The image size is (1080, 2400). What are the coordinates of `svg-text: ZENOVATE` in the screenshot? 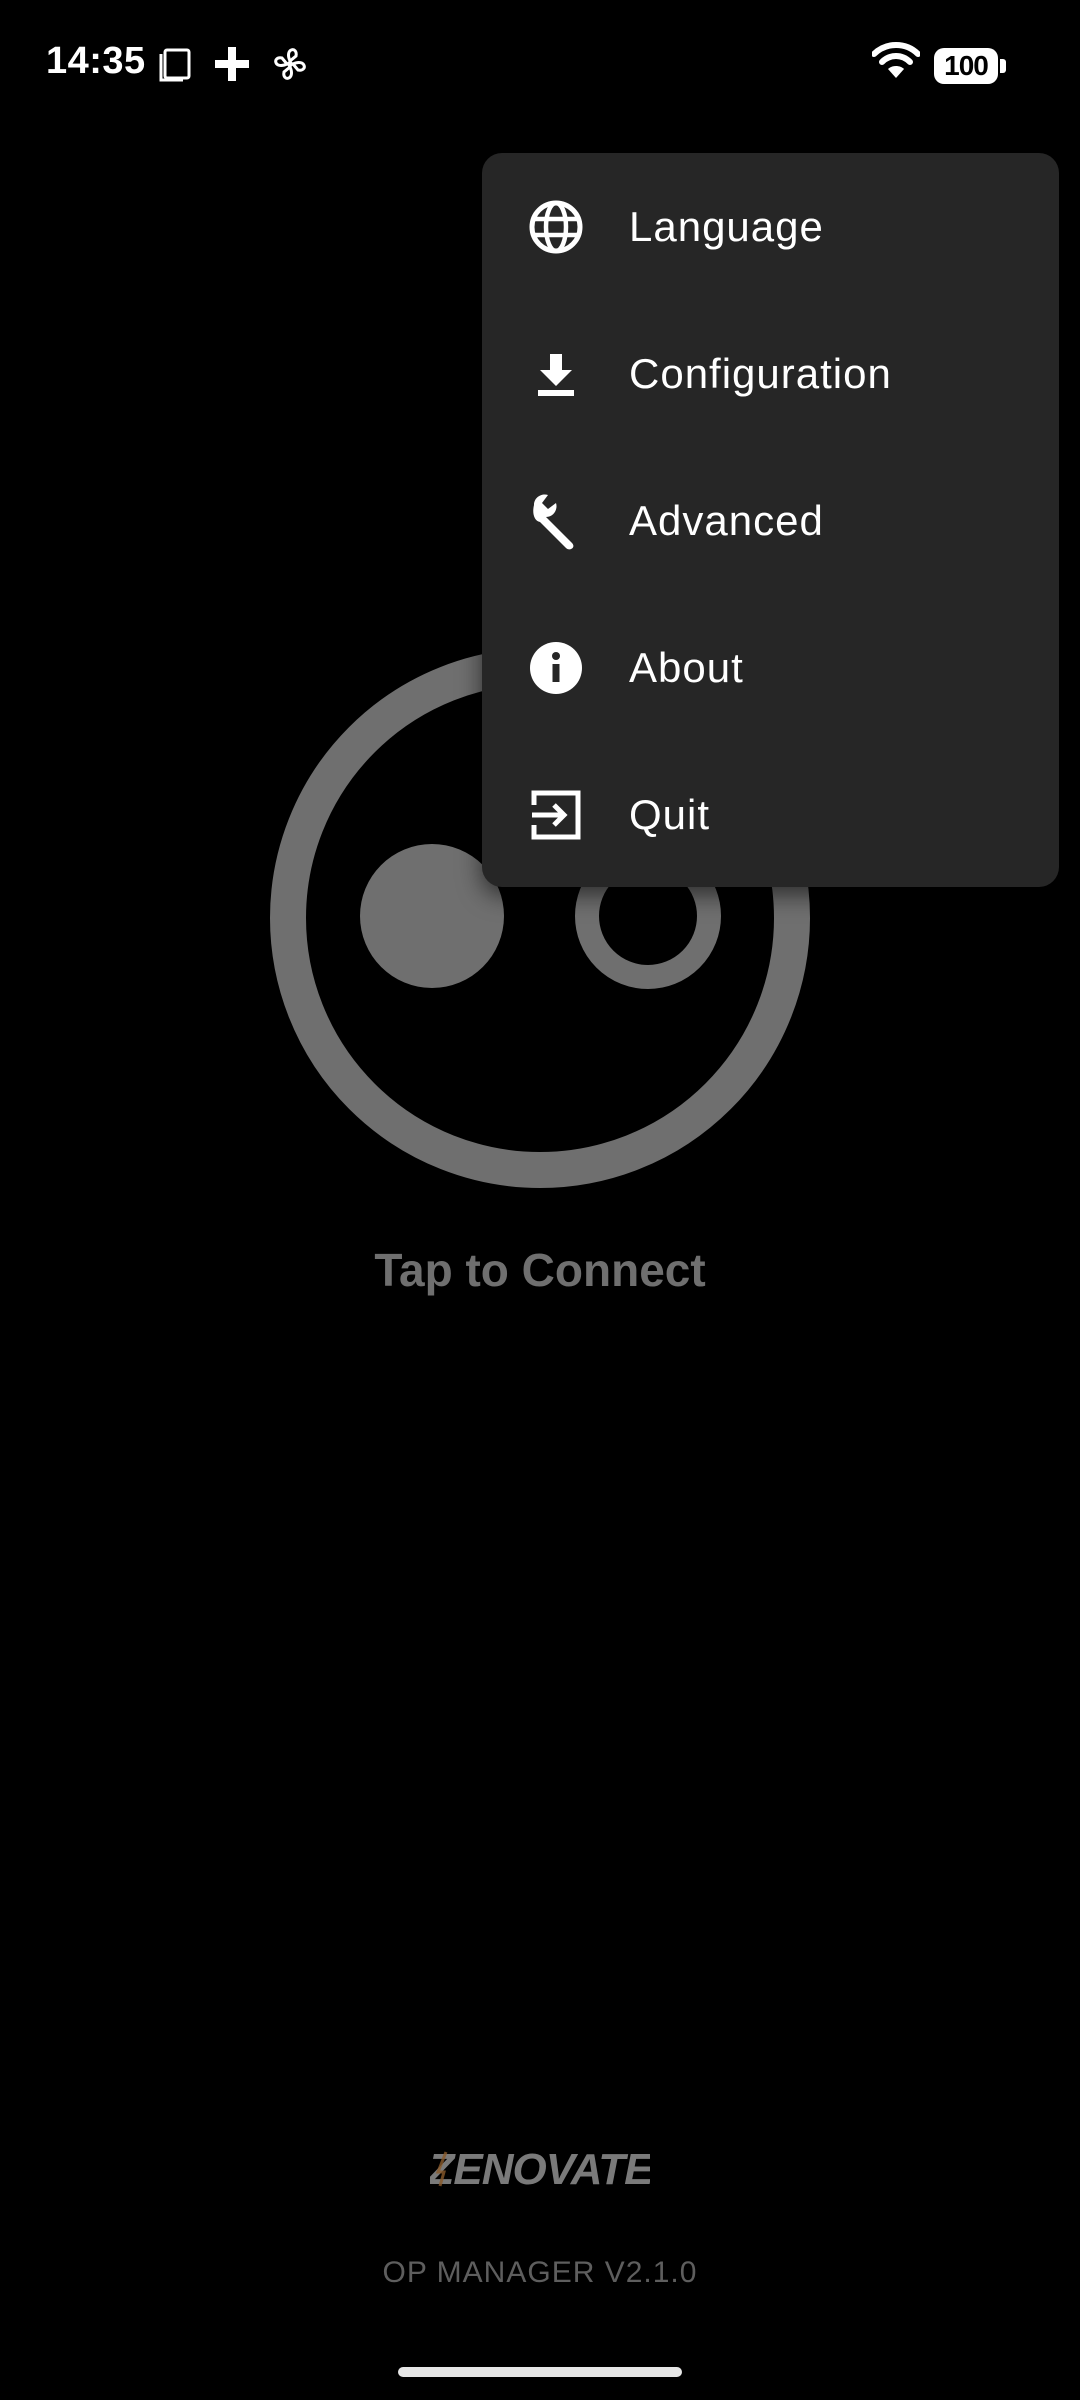 It's located at (540, 2168).